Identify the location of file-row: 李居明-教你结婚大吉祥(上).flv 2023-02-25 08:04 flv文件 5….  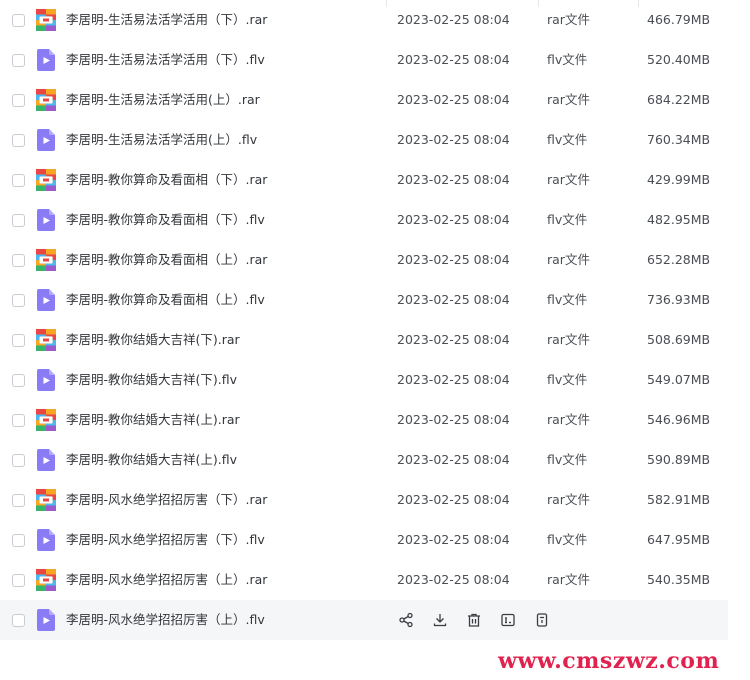
(364, 460).